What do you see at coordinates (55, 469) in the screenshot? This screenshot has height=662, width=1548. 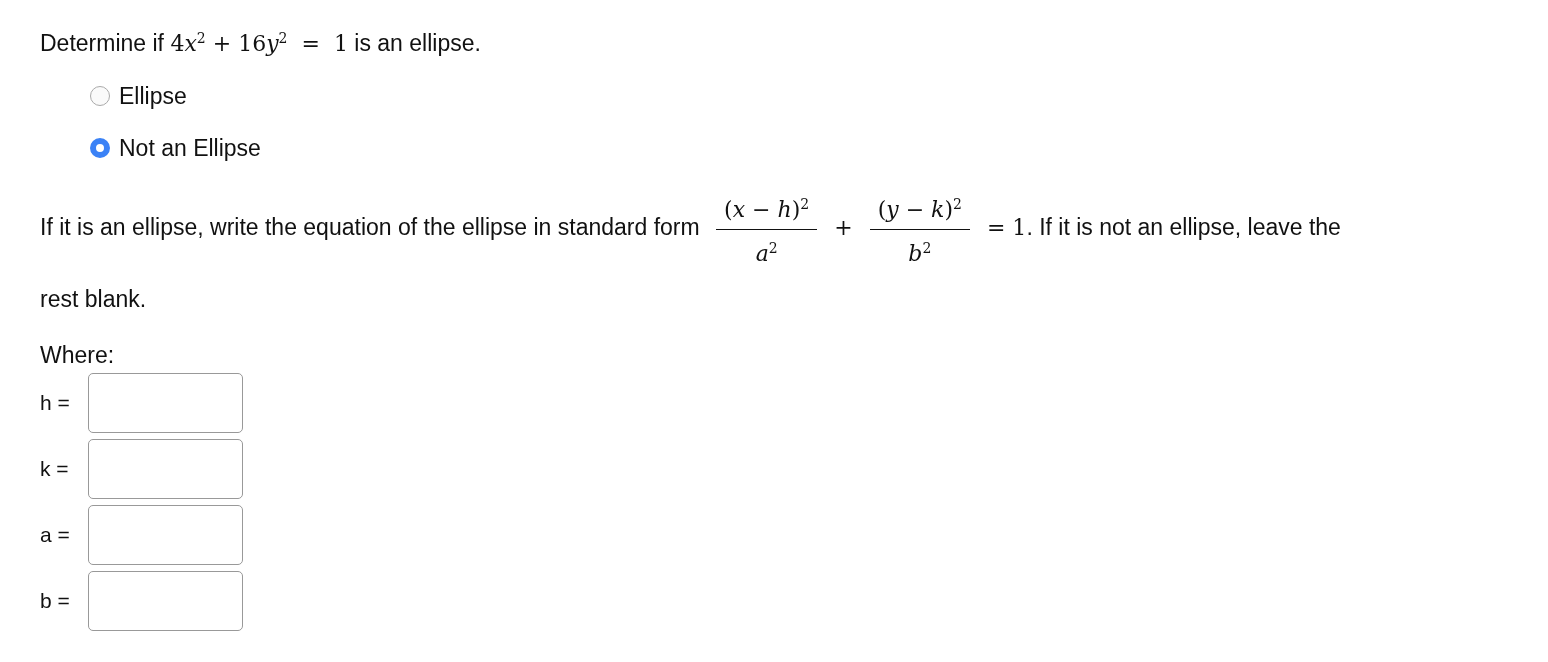 I see `field-label: k =` at bounding box center [55, 469].